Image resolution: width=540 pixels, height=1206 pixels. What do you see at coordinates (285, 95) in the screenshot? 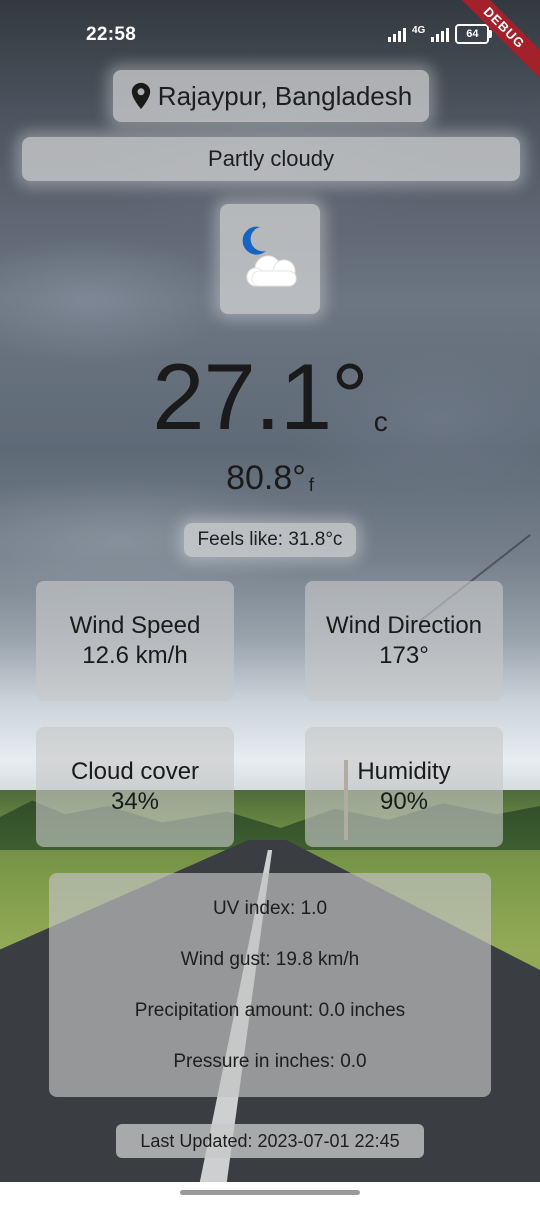
I see `location-name: Rajaypur, Bangladesh` at bounding box center [285, 95].